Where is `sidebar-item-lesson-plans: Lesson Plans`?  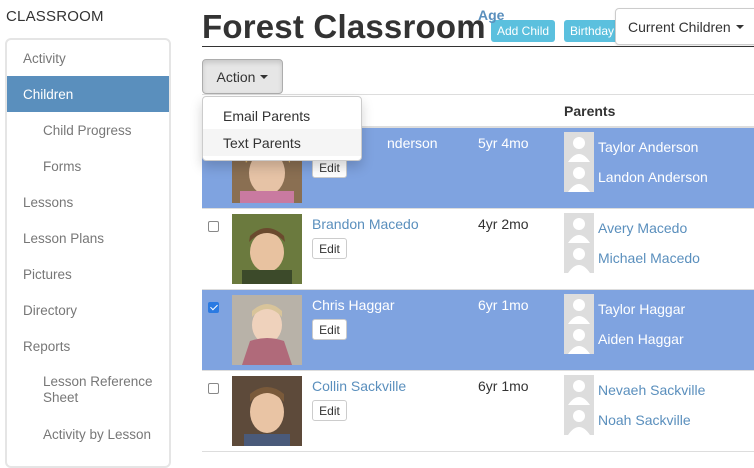
sidebar-item-lesson-plans: Lesson Plans is located at coordinates (88, 238).